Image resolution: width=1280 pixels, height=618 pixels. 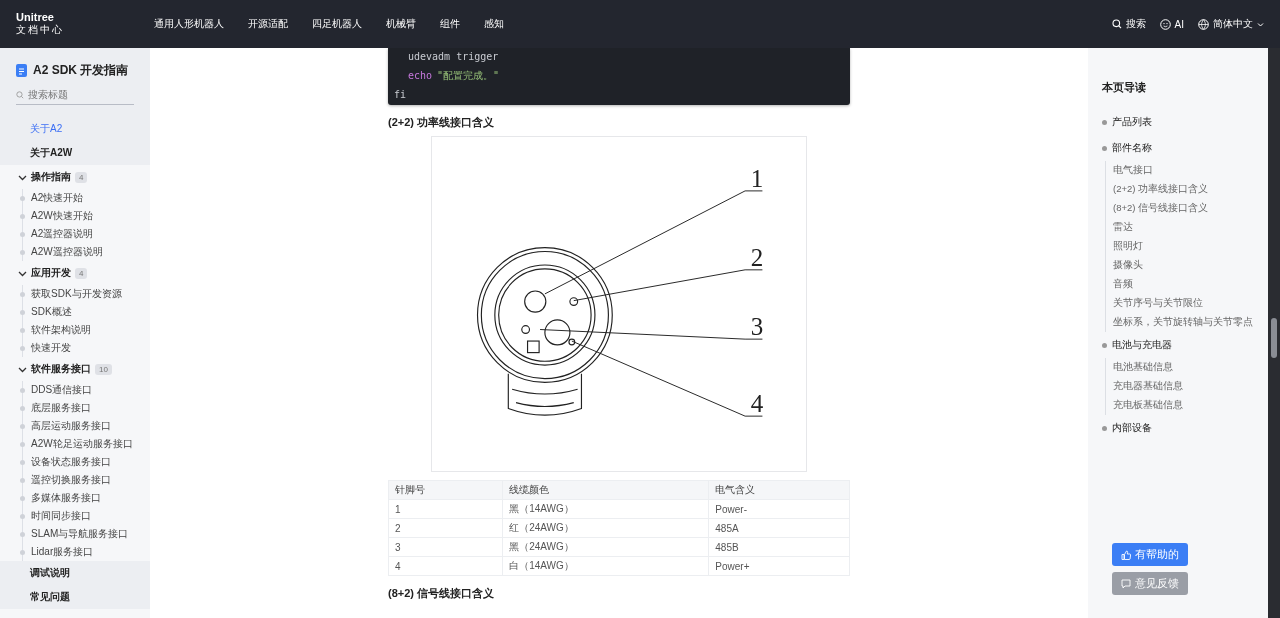 I want to click on table-cell: 白（14AWG）, so click(x=605, y=566).